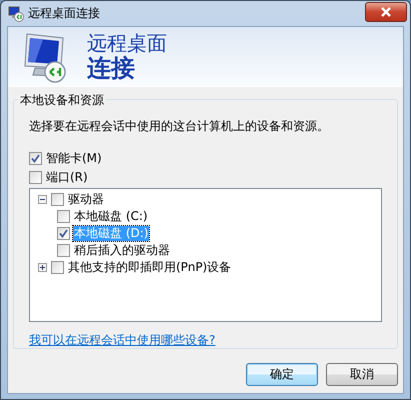 The image size is (411, 400). I want to click on expand-icon, so click(42, 267).